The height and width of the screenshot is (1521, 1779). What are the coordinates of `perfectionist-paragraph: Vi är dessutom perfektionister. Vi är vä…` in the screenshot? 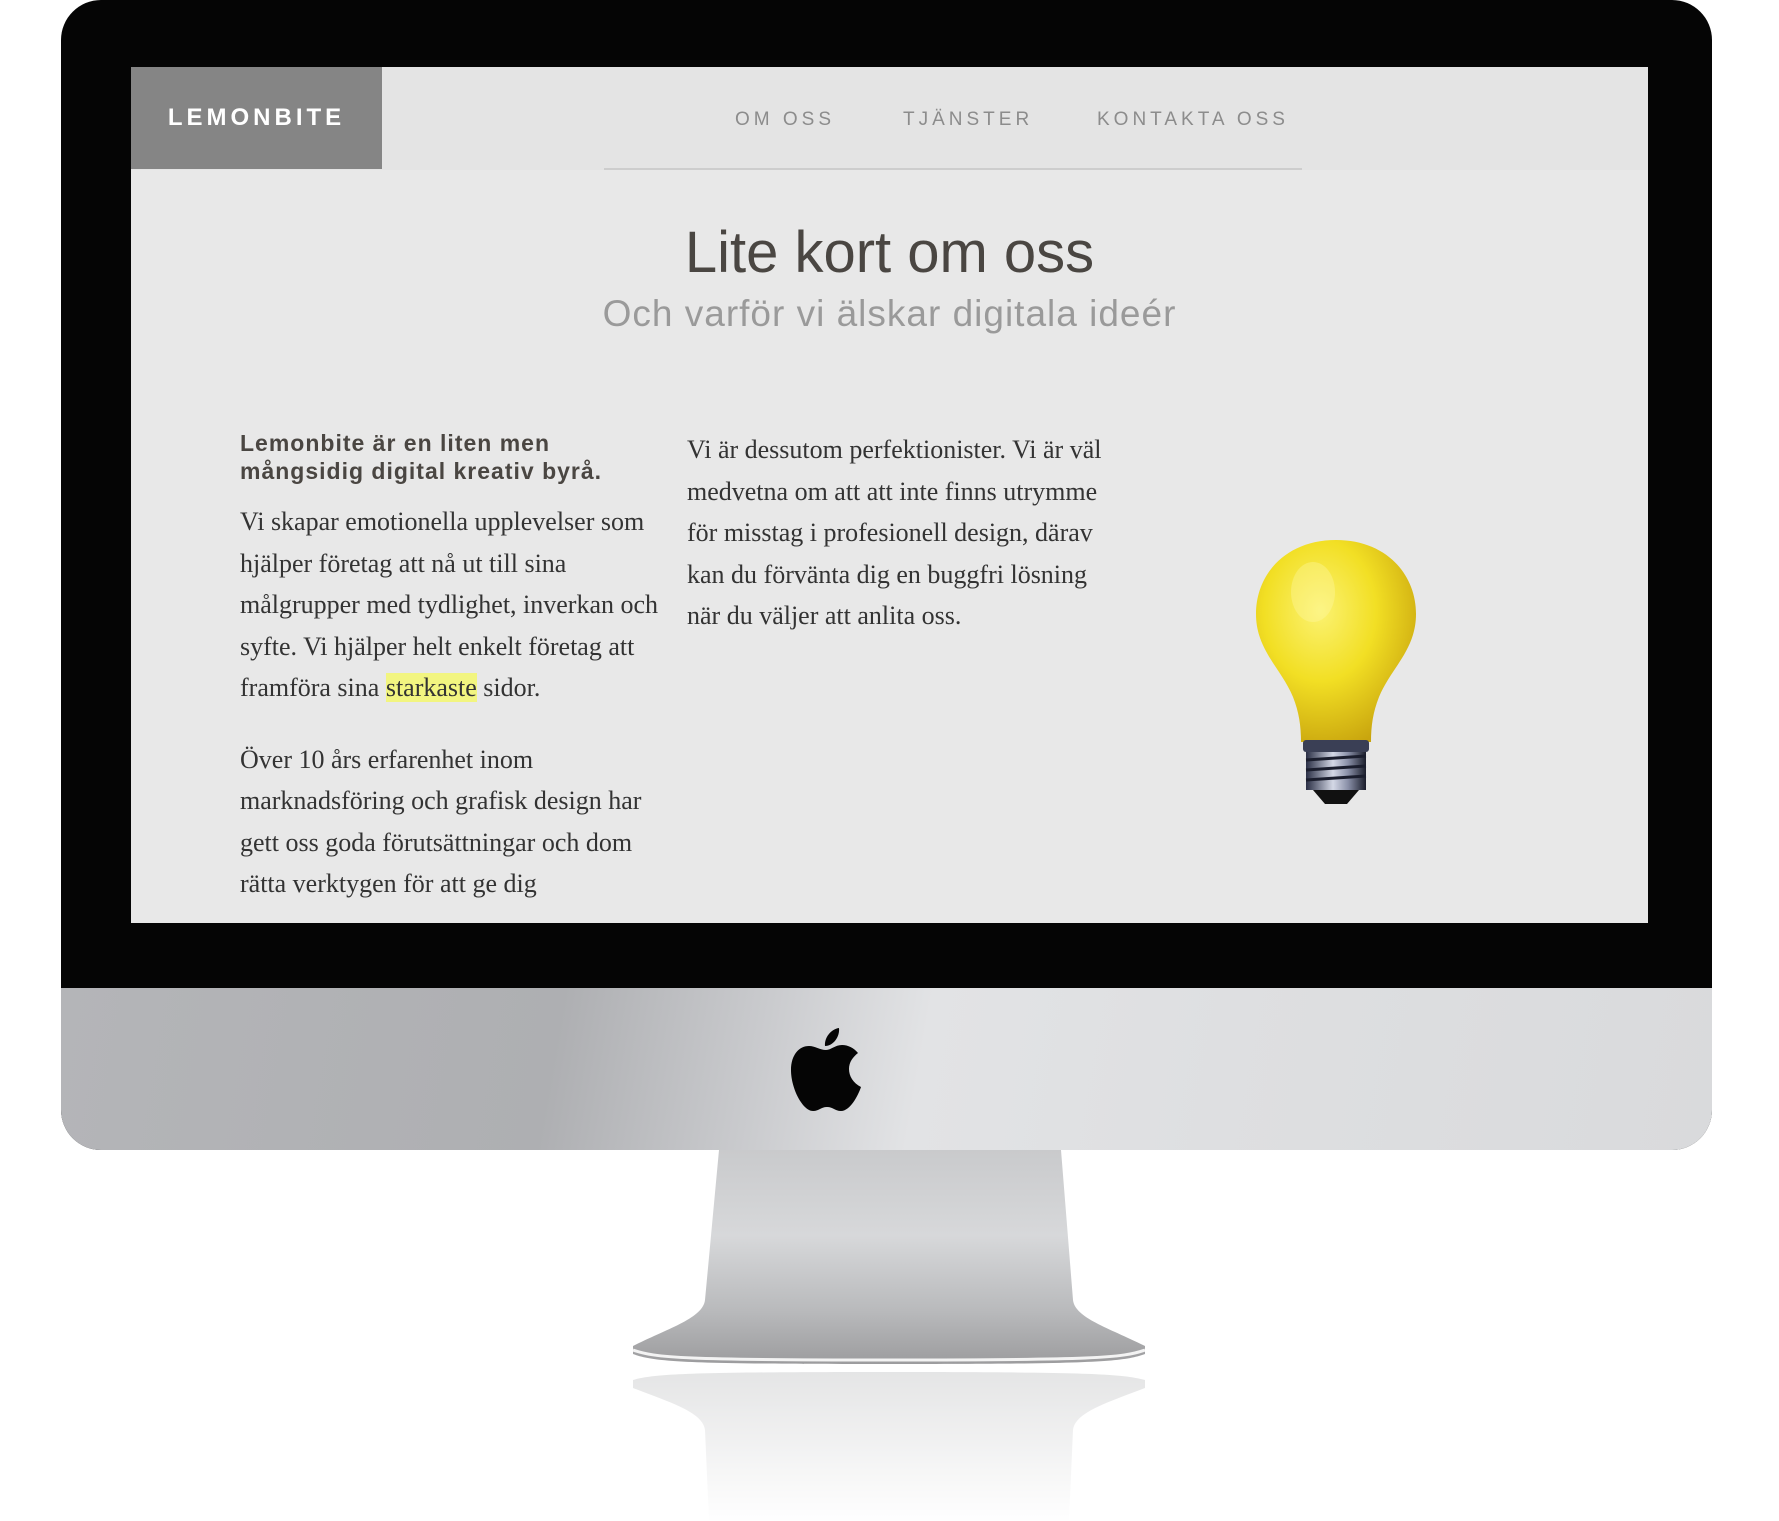 It's located at (894, 532).